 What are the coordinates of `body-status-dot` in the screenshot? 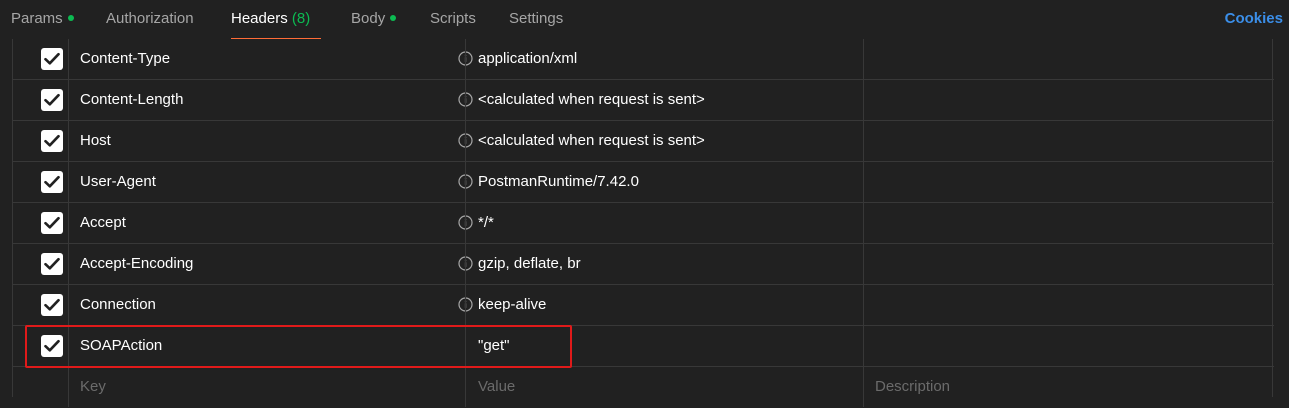 It's located at (393, 18).